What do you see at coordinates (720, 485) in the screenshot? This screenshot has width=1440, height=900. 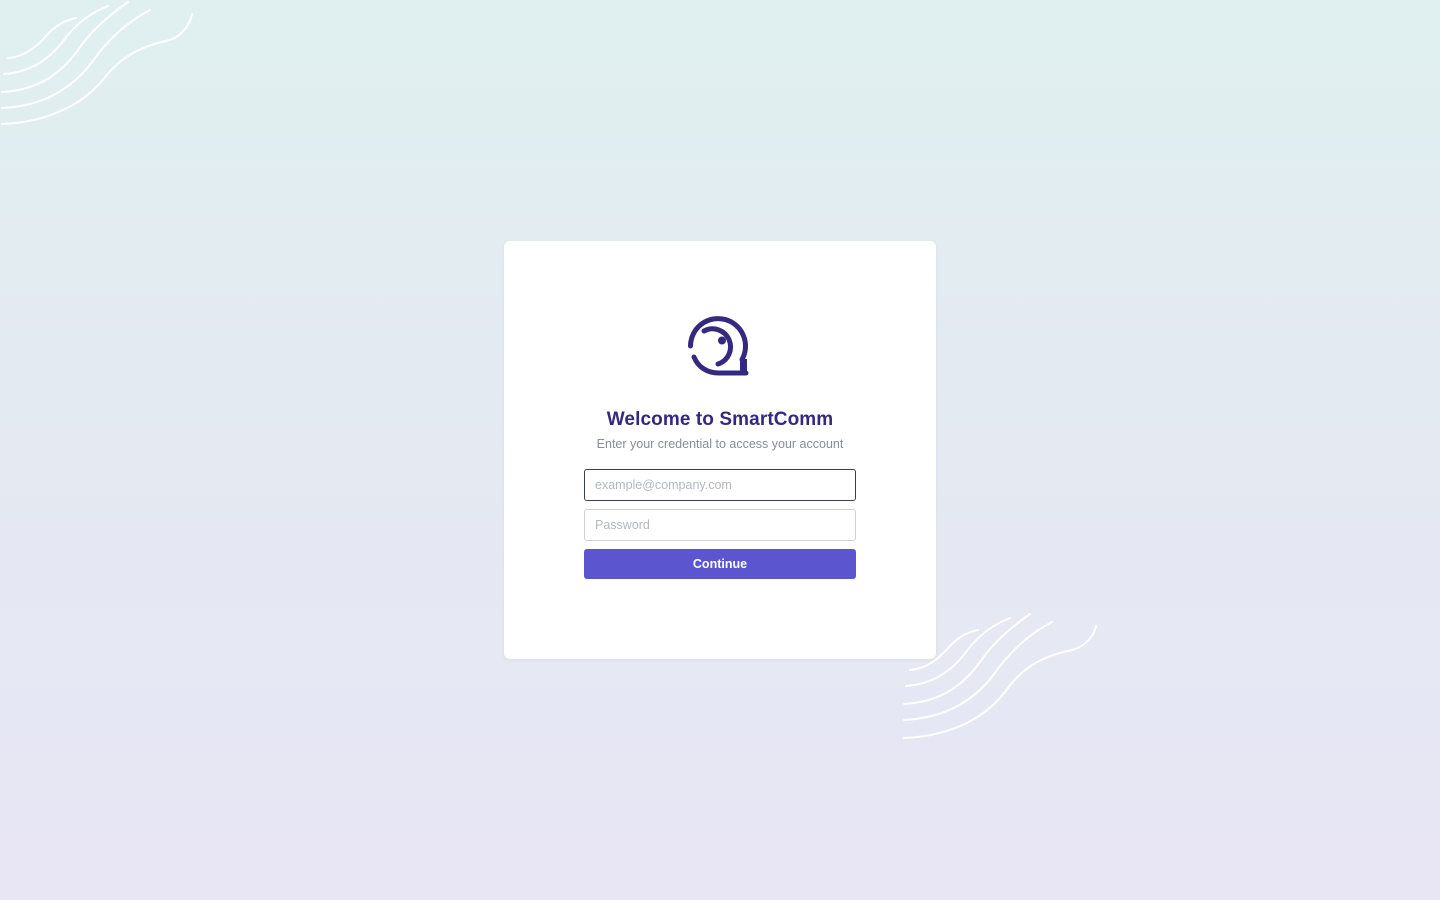 I see `email-field` at bounding box center [720, 485].